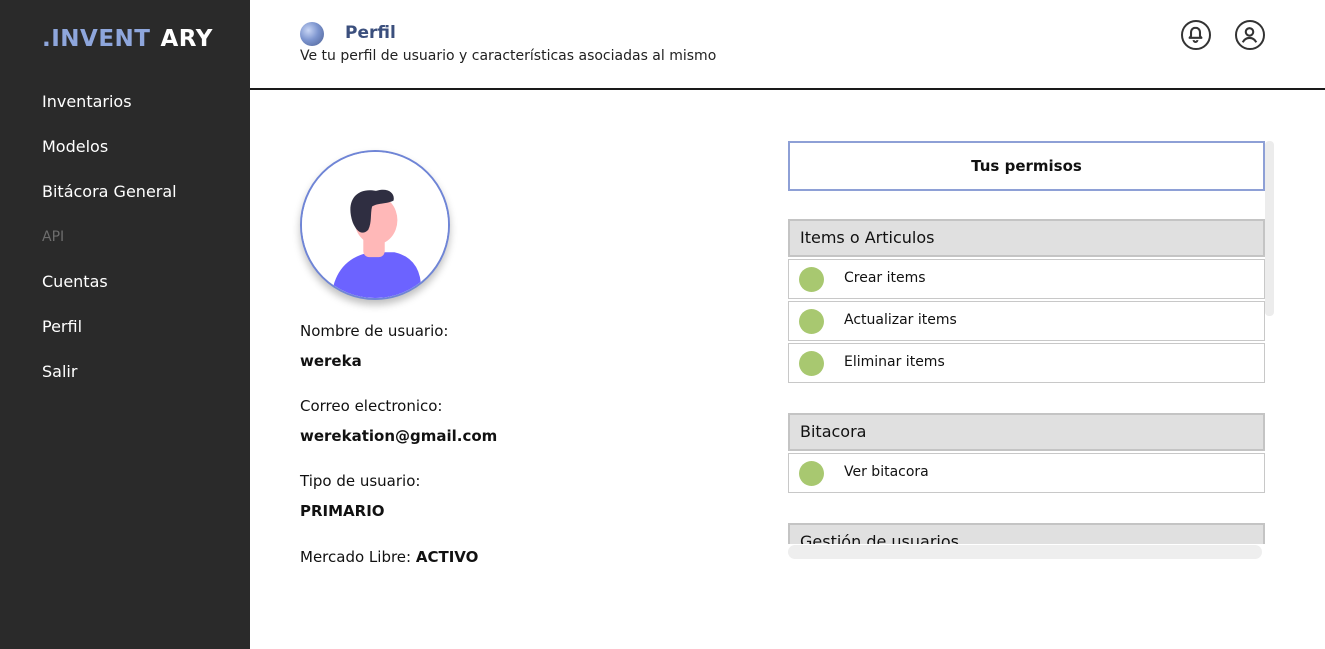  Describe the element at coordinates (342, 511) in the screenshot. I see `user-type-value: PRIMARIO` at that location.